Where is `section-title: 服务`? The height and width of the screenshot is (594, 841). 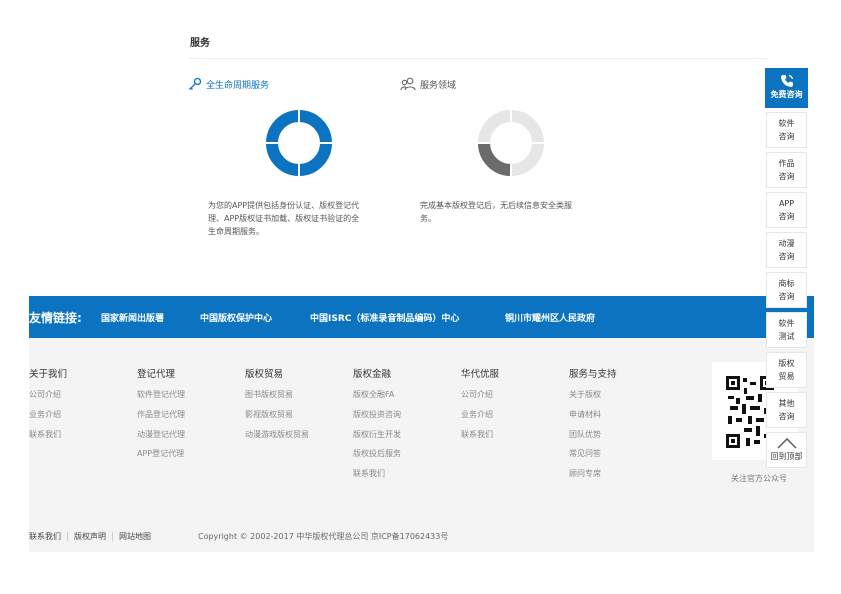
section-title: 服务 is located at coordinates (200, 43).